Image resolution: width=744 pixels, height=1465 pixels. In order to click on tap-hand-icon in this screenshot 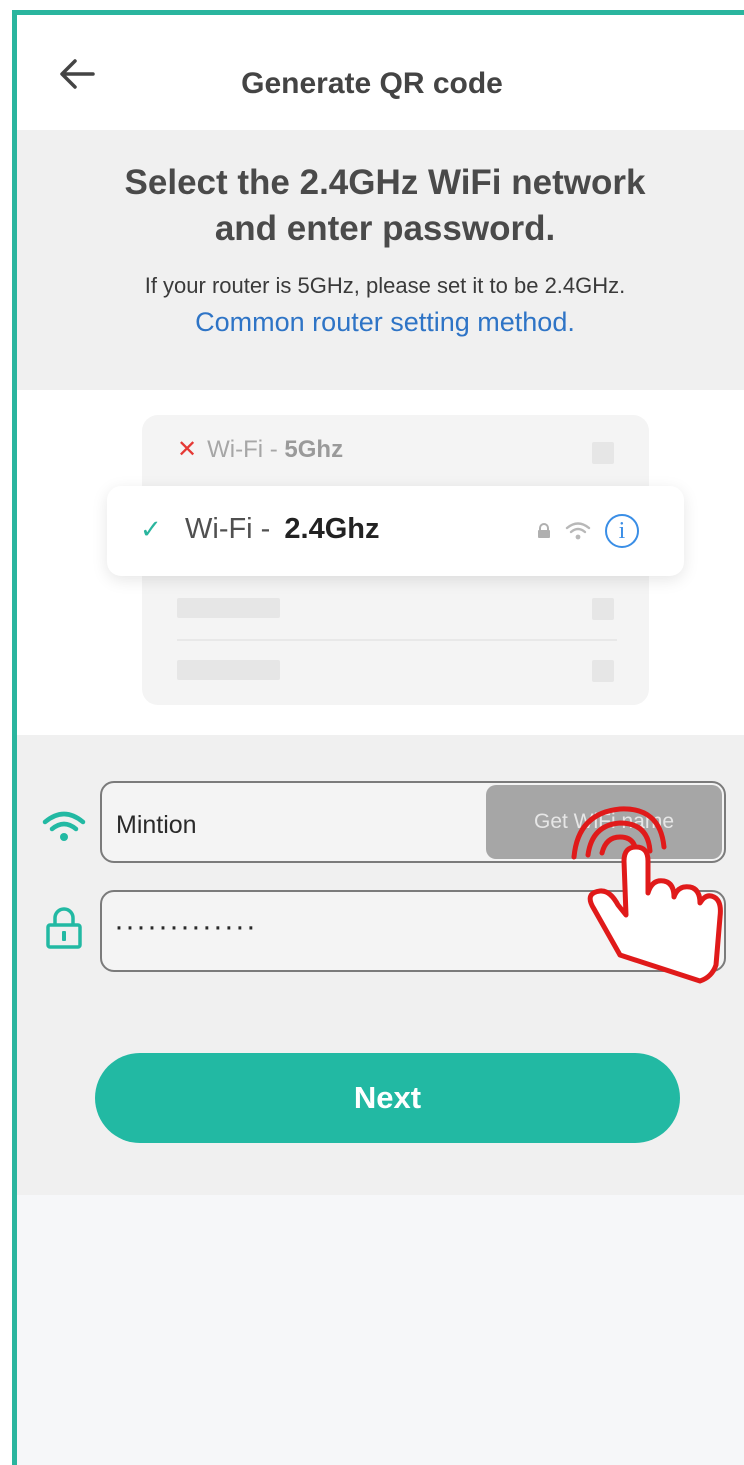, I will do `click(647, 895)`.